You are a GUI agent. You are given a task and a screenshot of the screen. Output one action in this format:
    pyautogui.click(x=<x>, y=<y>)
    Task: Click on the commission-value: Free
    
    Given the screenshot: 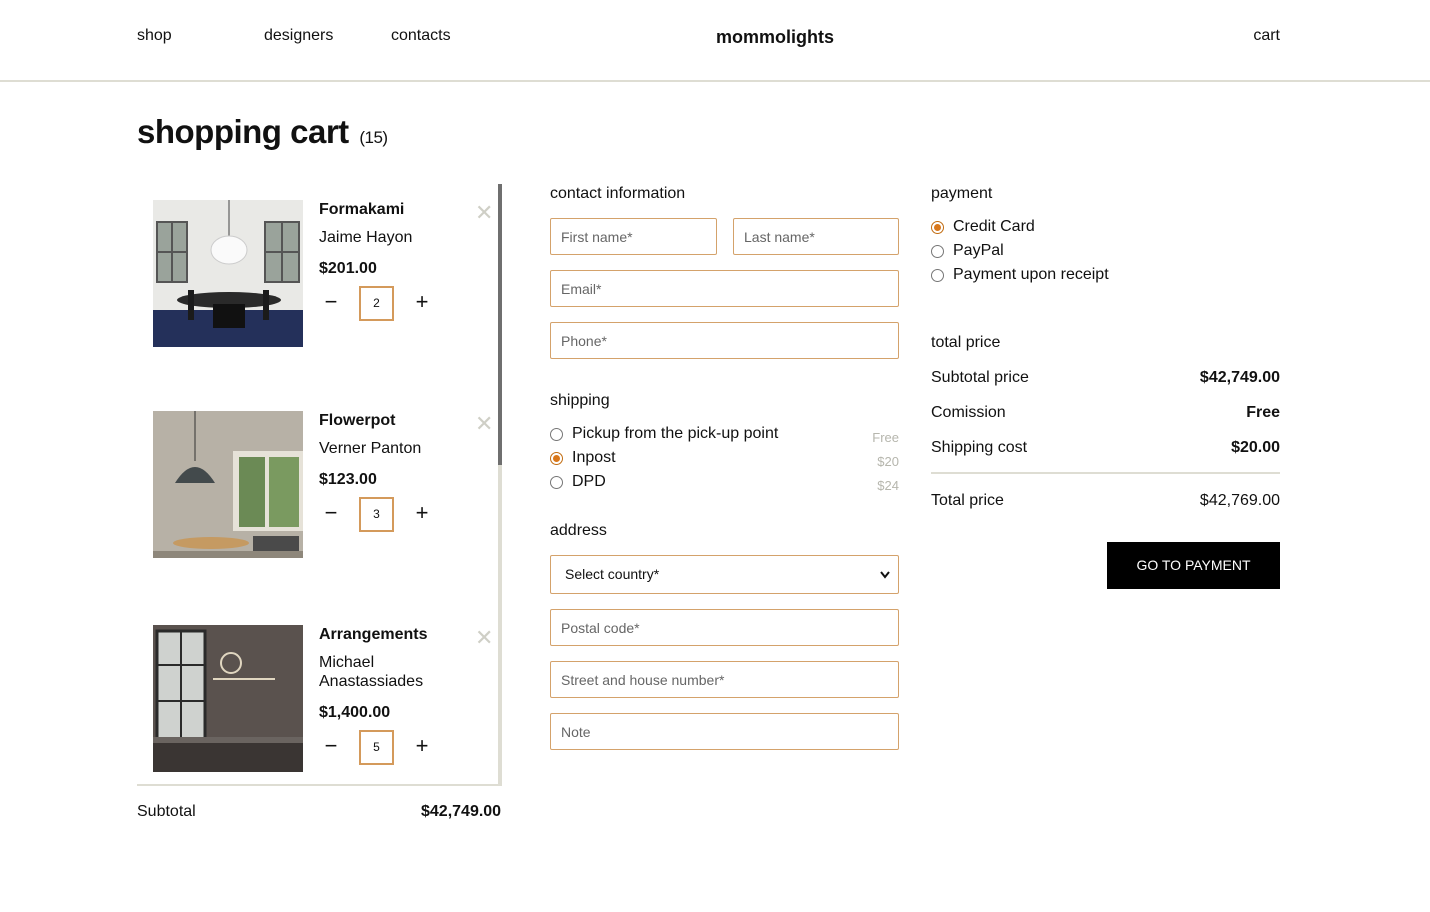 What is the action you would take?
    pyautogui.click(x=1263, y=412)
    